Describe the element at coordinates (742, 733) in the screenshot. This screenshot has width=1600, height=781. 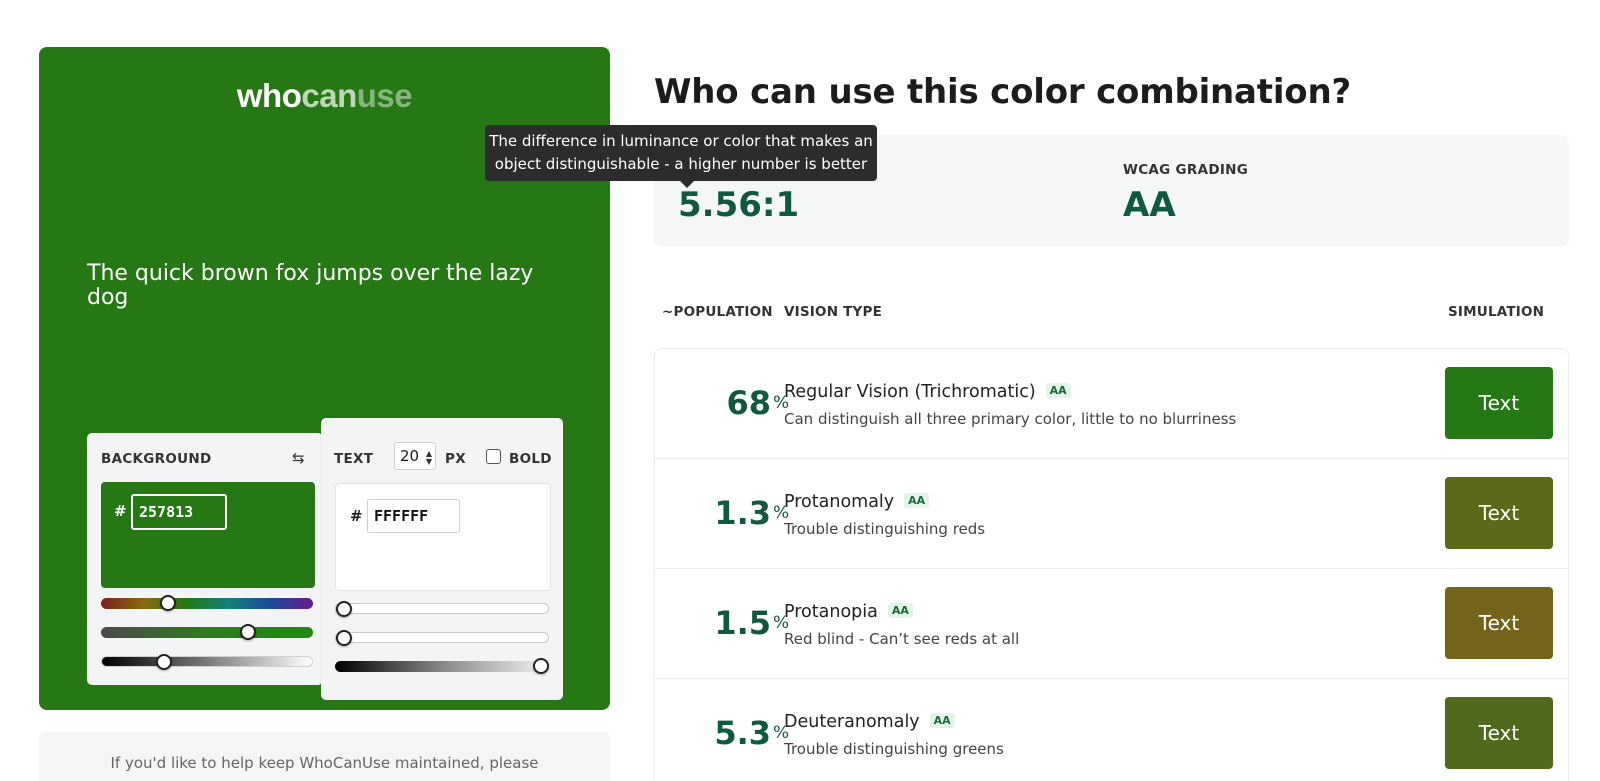
I see `population-percent: 5.3` at that location.